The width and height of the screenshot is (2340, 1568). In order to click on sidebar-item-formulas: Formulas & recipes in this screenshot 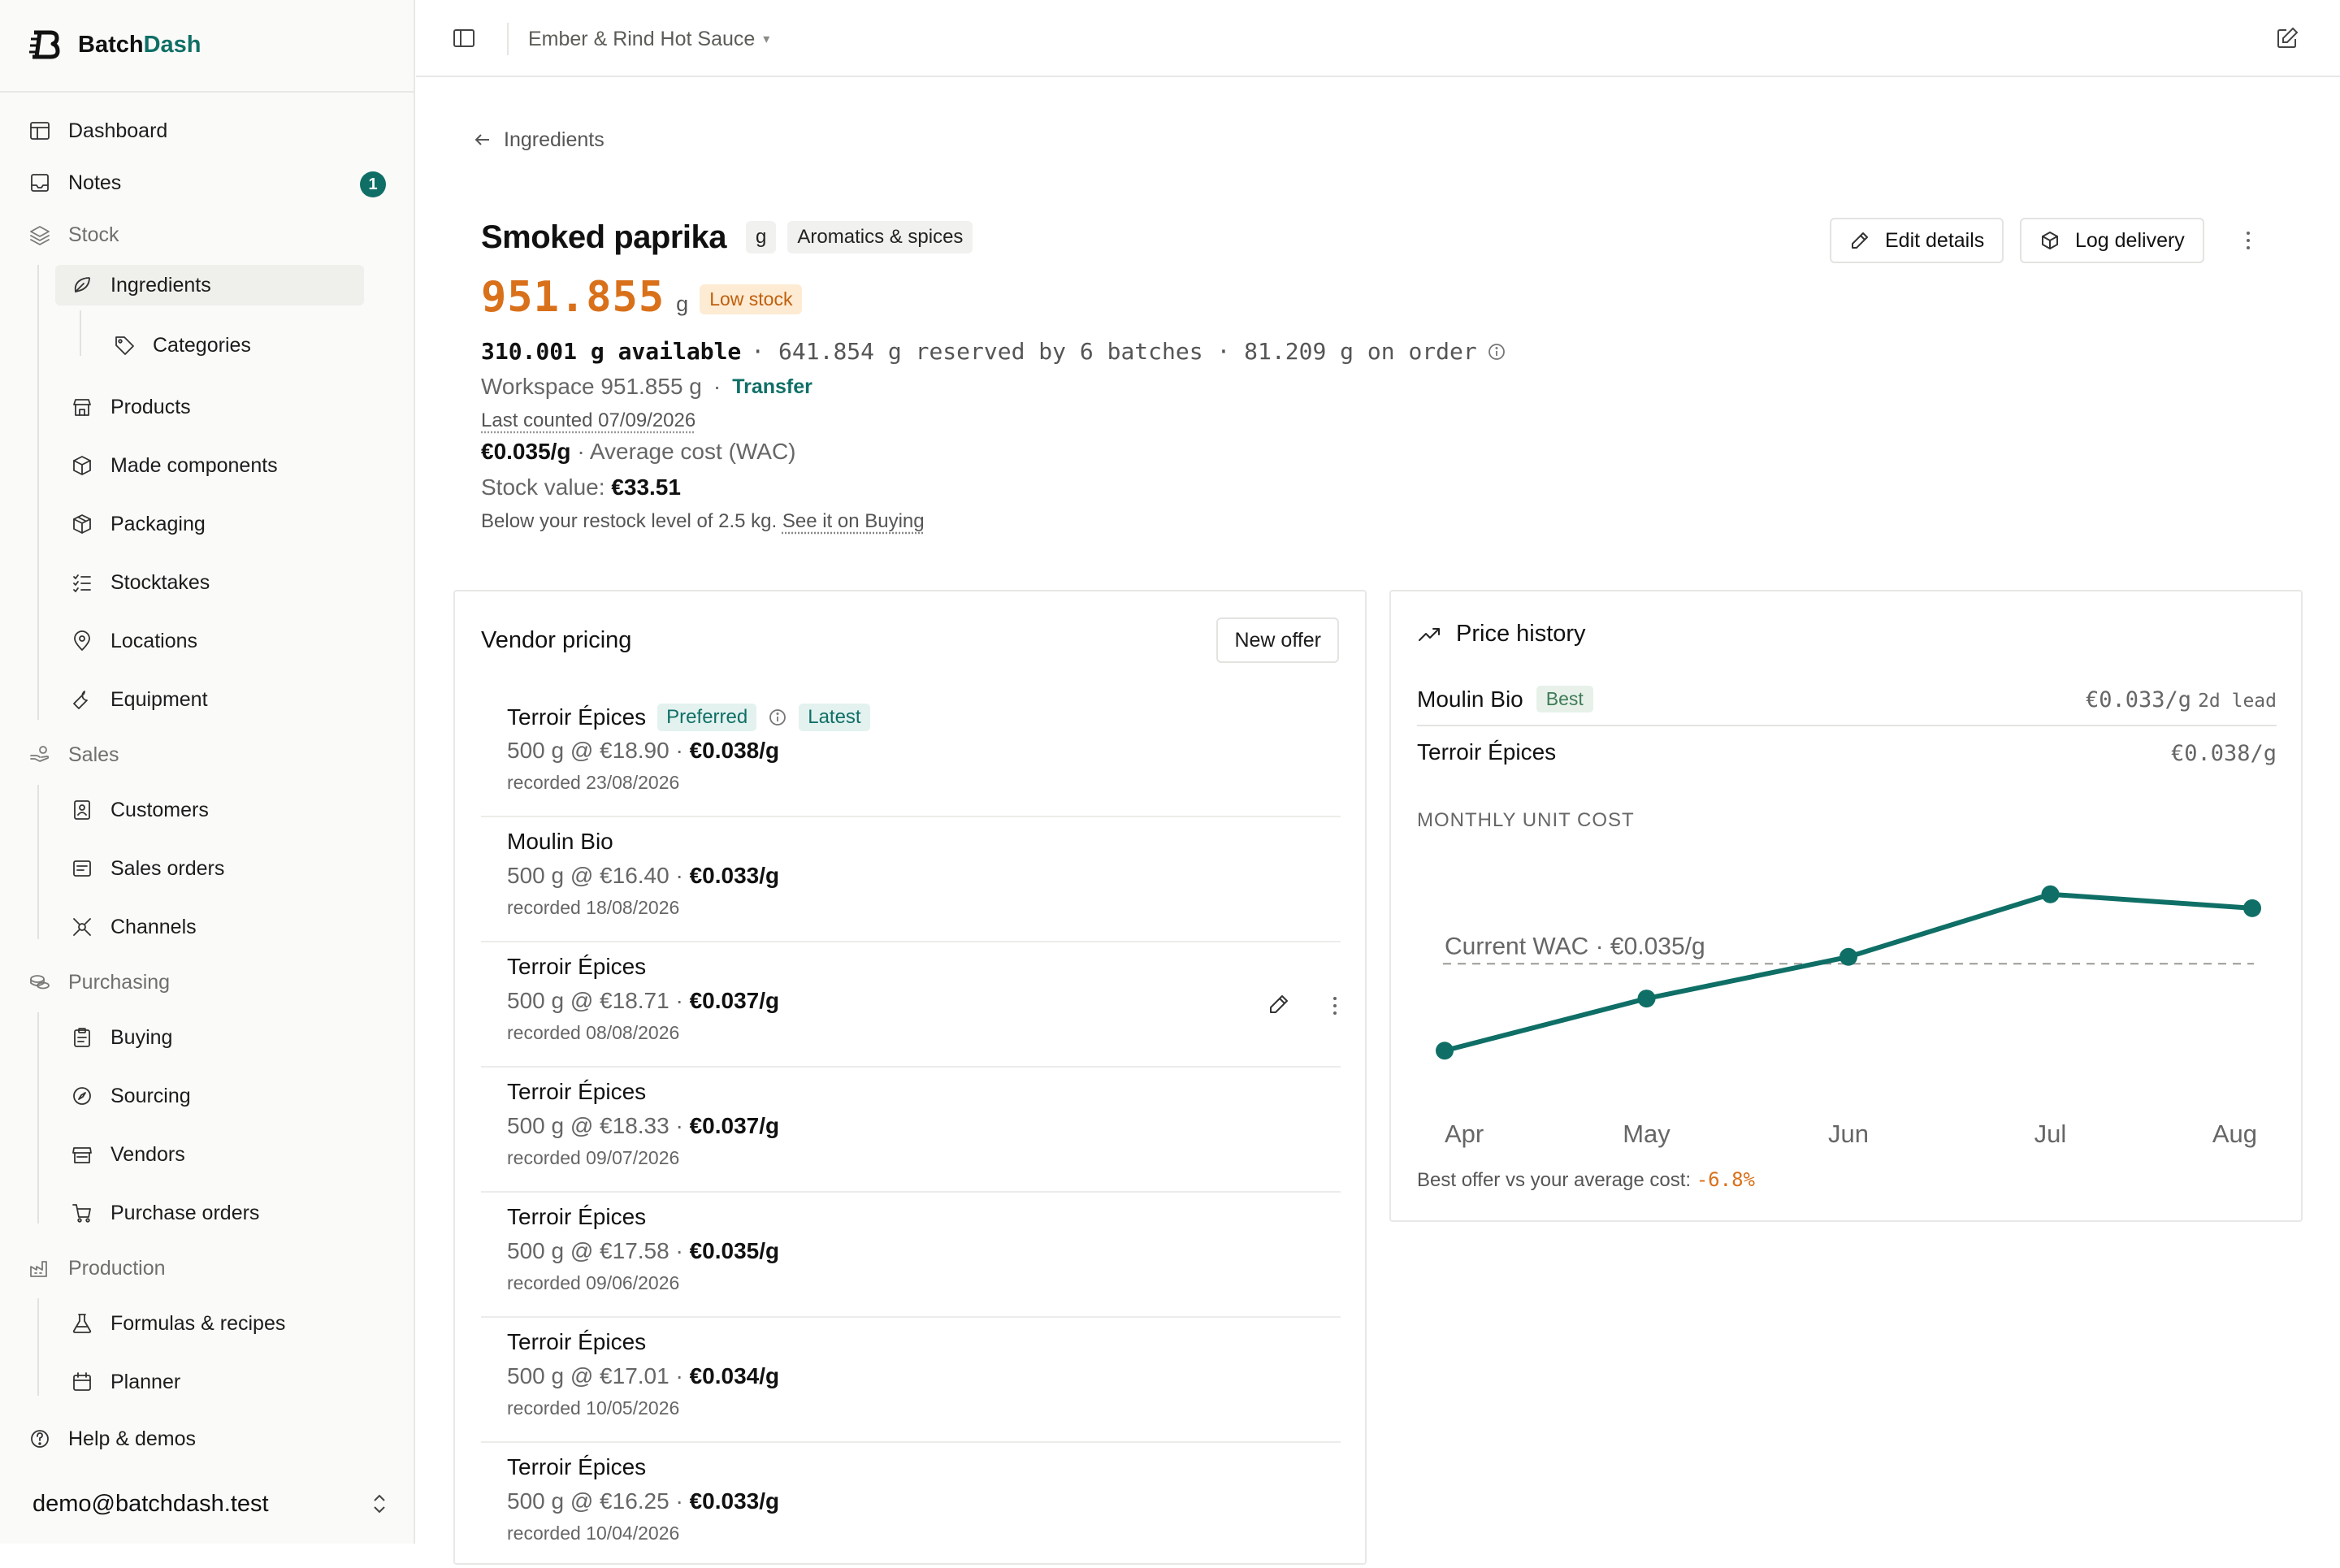, I will do `click(178, 1323)`.